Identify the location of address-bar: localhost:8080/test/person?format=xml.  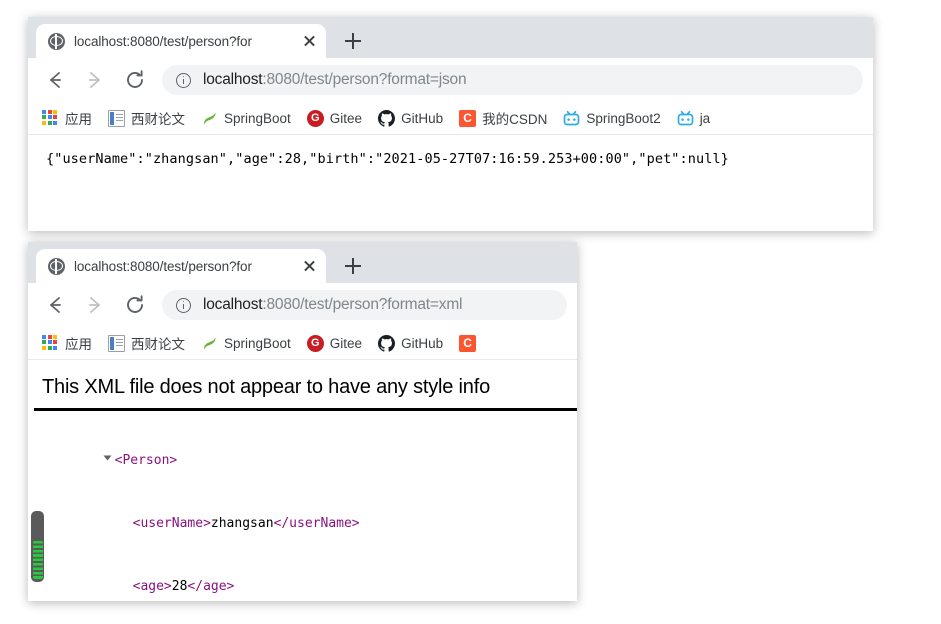
(364, 305).